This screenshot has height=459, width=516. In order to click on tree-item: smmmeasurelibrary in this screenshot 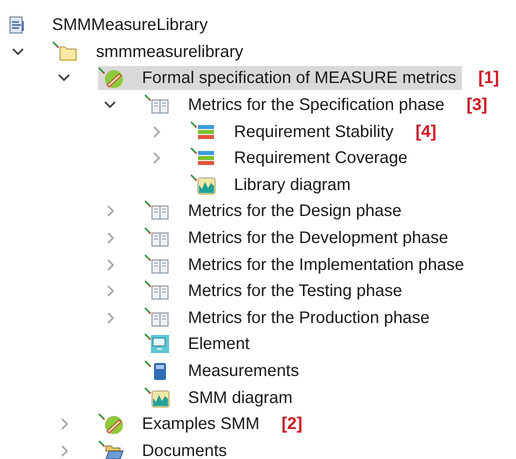, I will do `click(151, 52)`.